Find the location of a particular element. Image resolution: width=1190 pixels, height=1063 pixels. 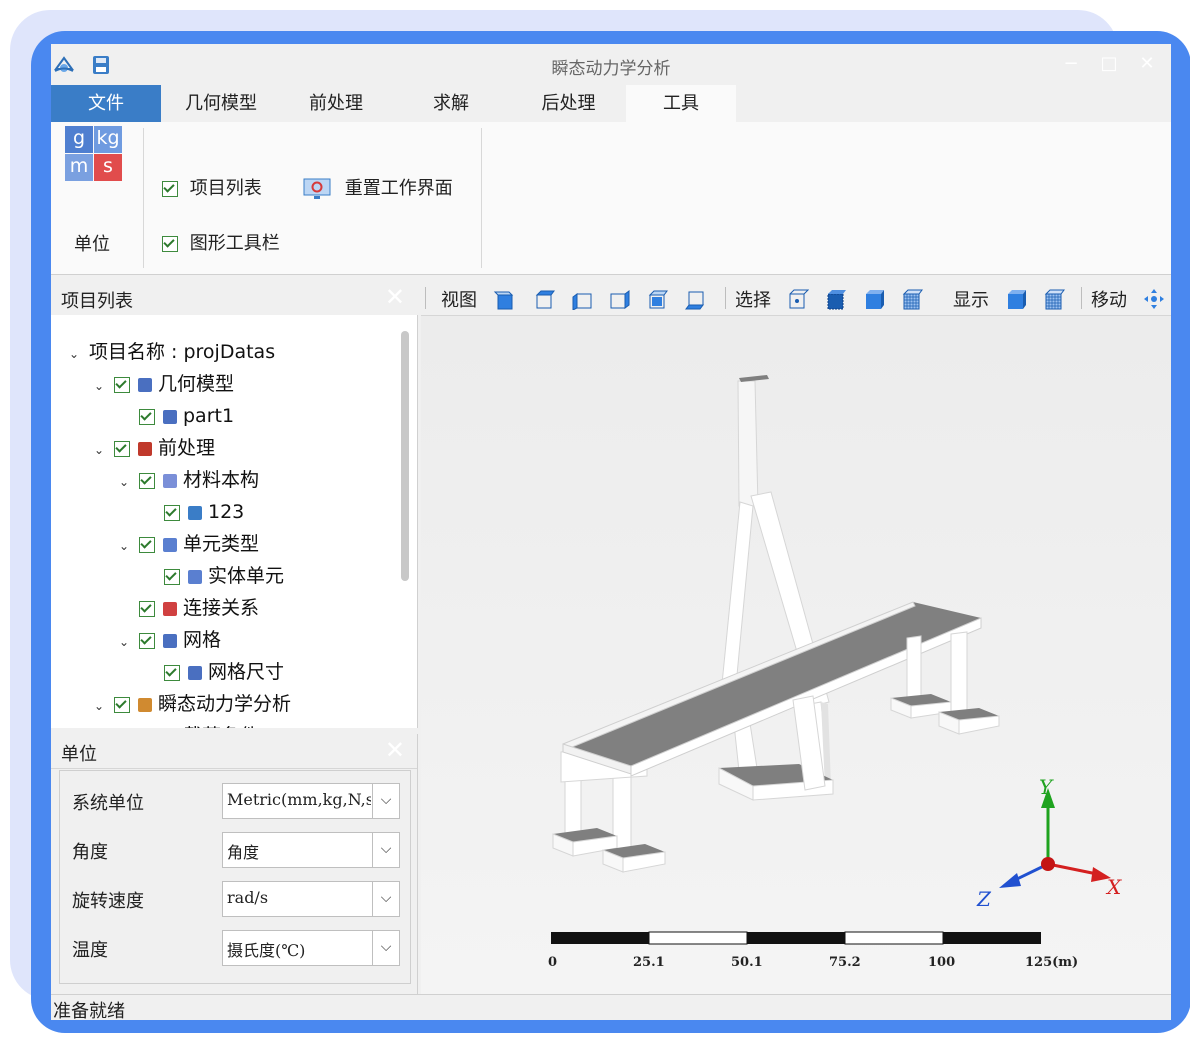

tab-preprocess: 前处理 is located at coordinates (336, 103).